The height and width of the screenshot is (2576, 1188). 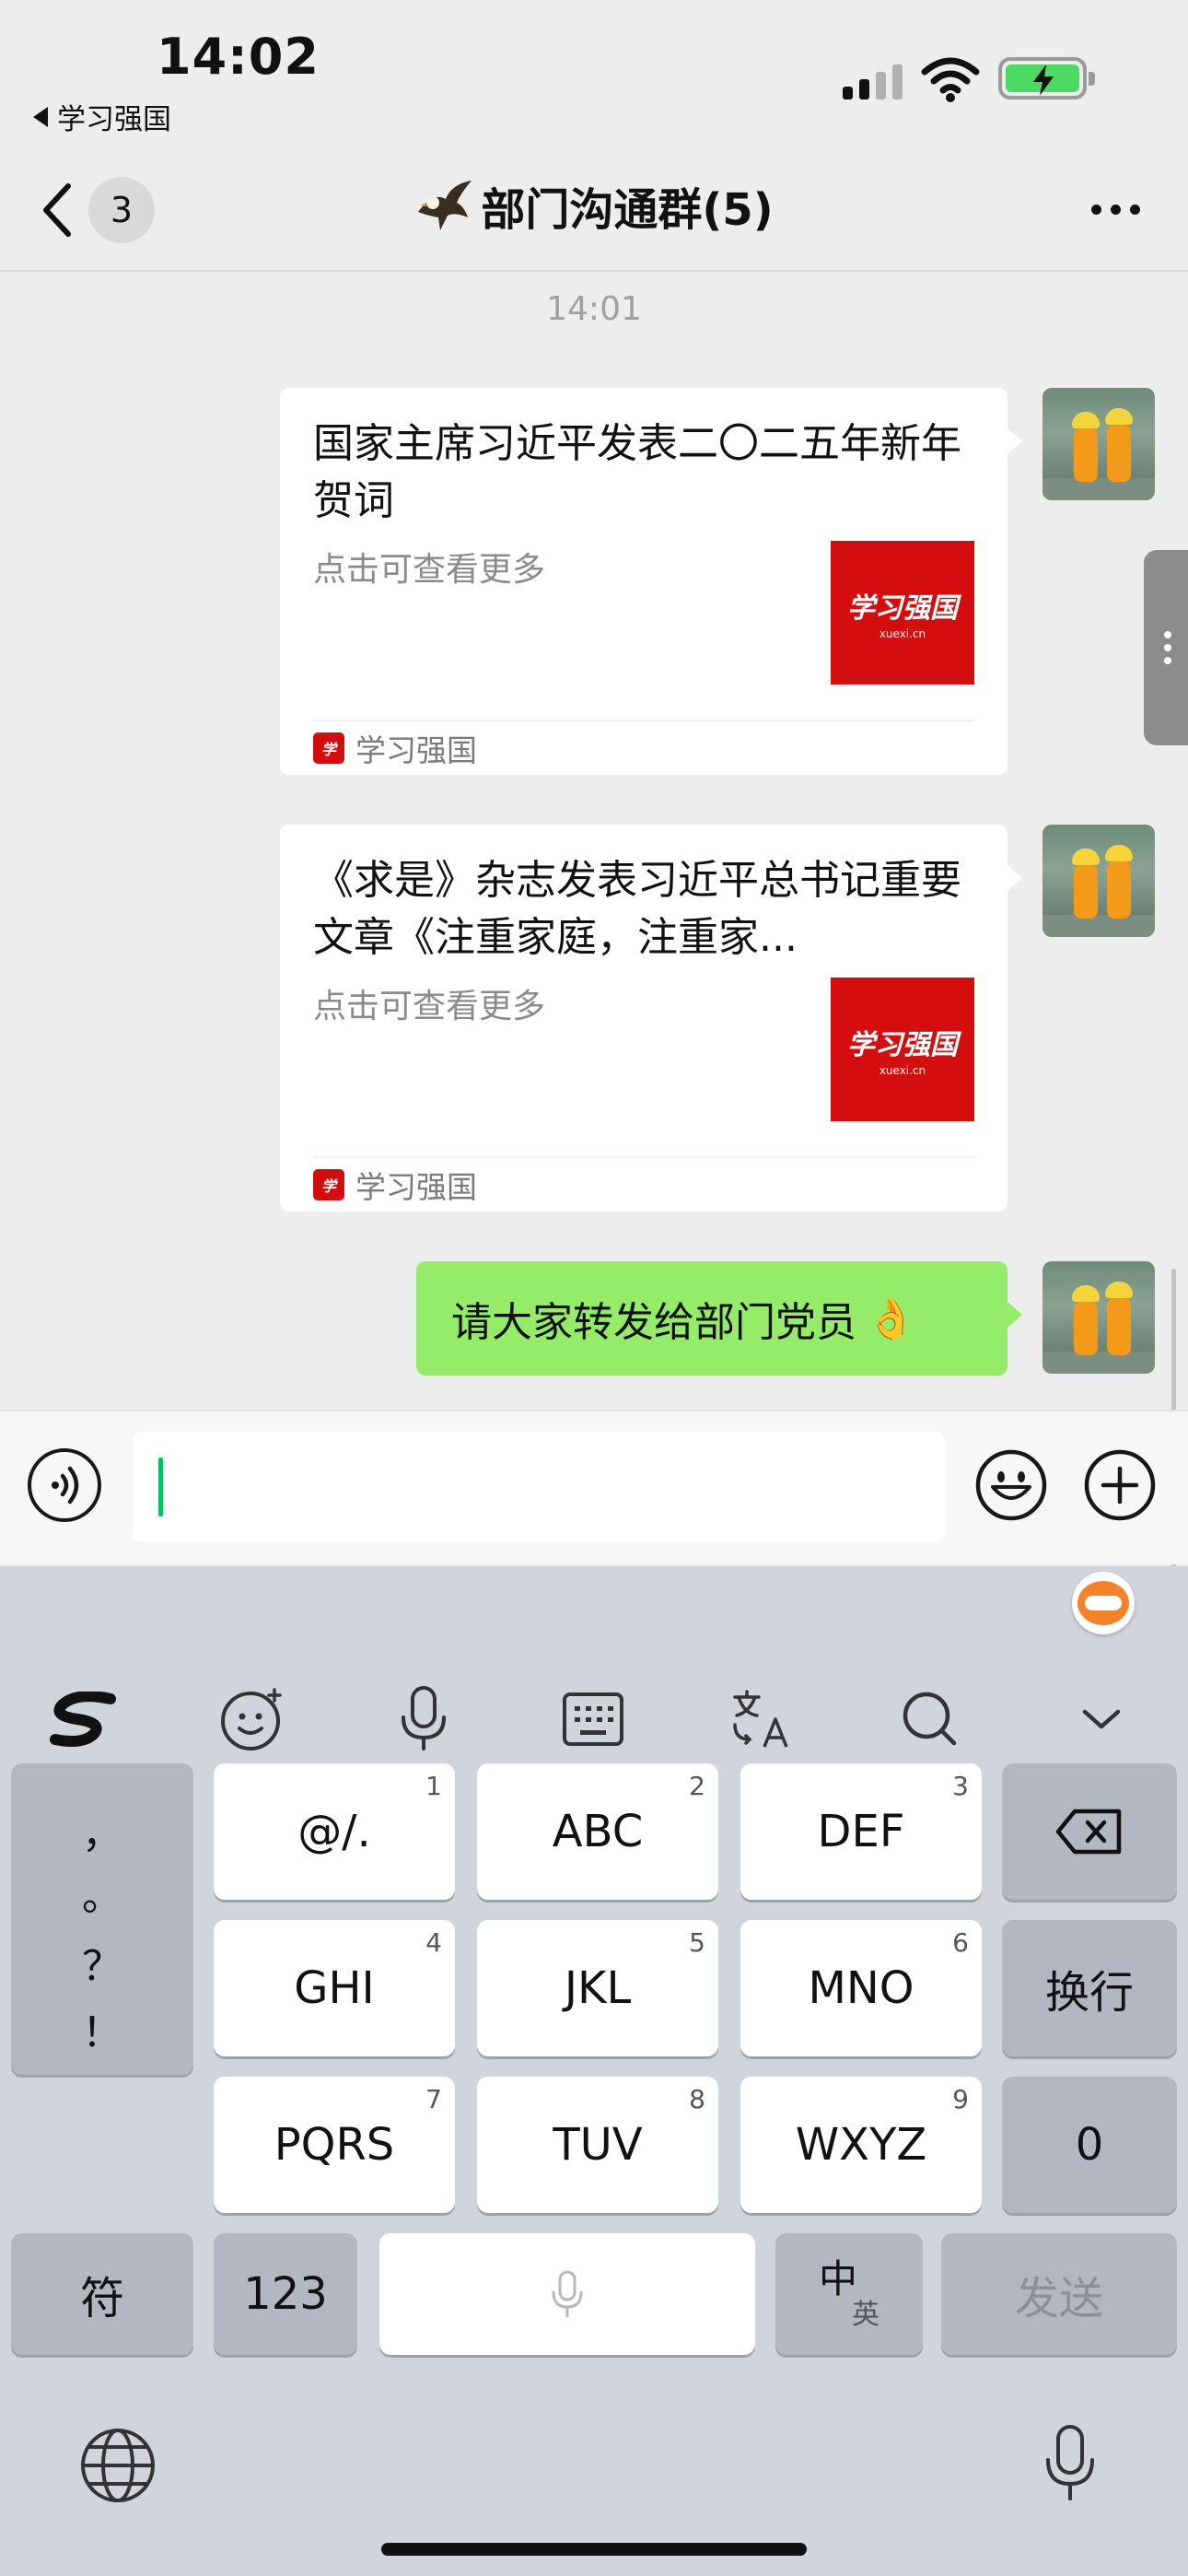 What do you see at coordinates (594, 73) in the screenshot?
I see `status-bar: 14:02 学习强国` at bounding box center [594, 73].